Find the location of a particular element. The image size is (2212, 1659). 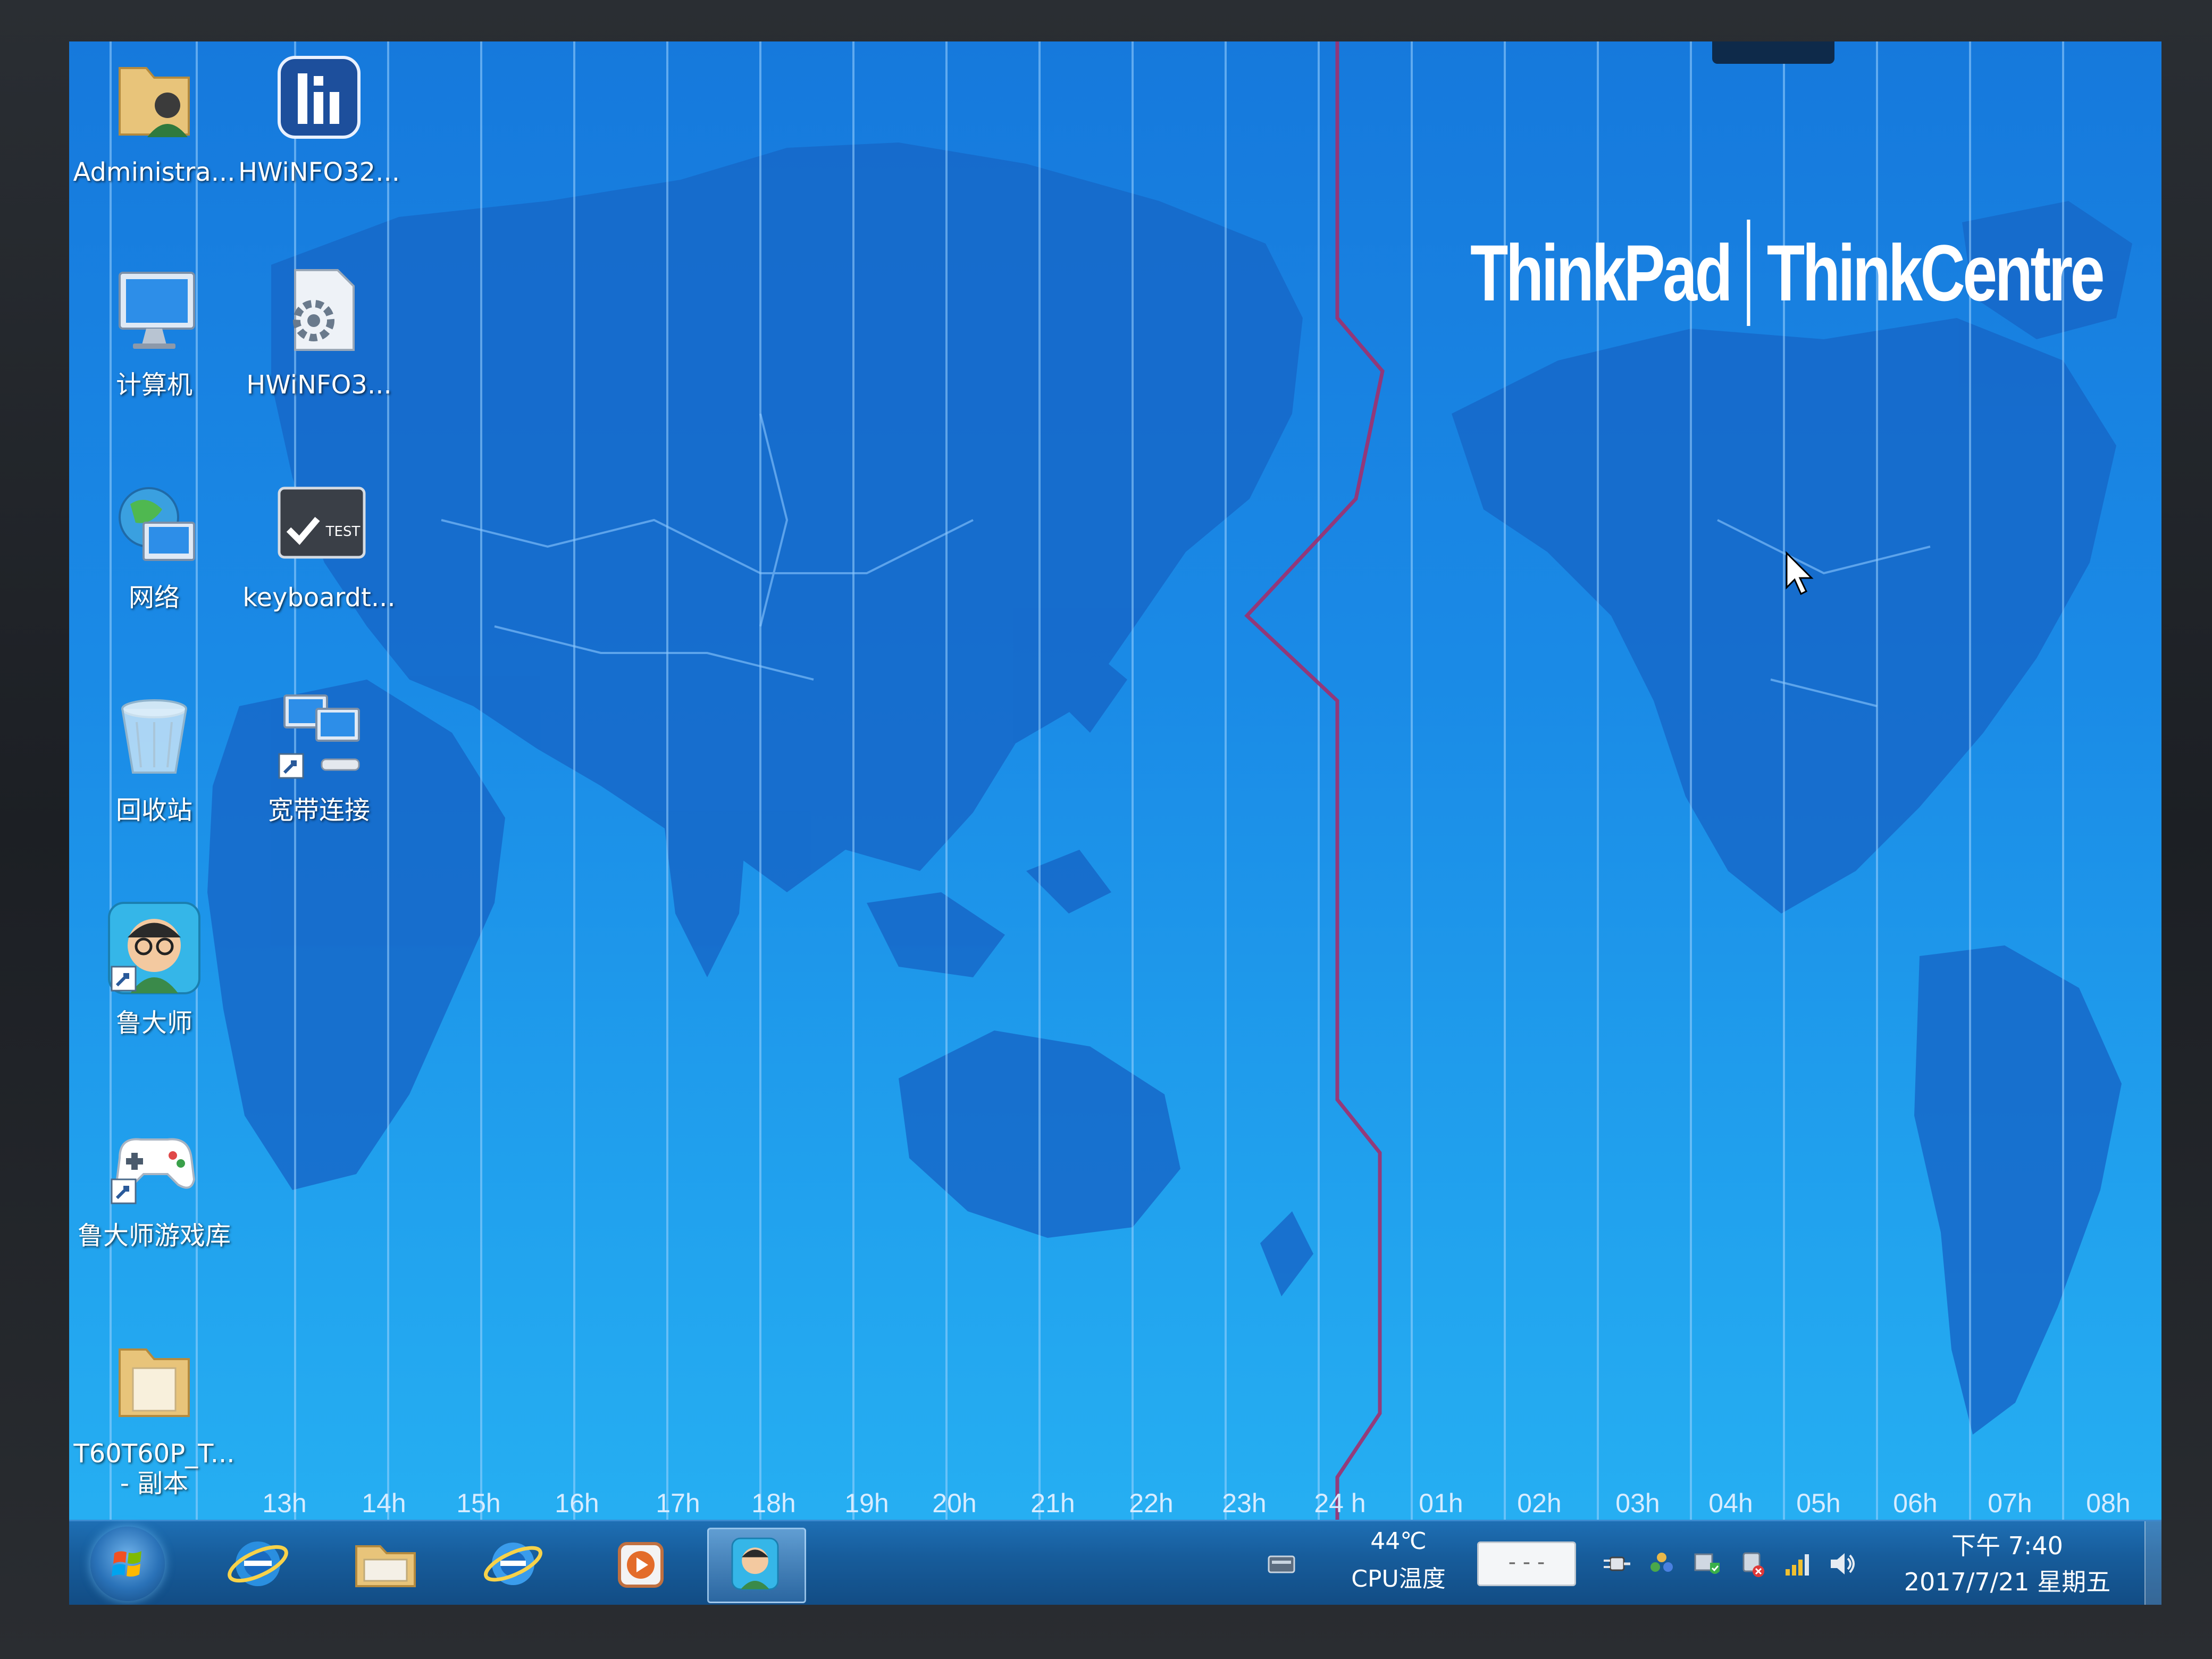

clock-date: 2017/7/21 星期五 is located at coordinates (2007, 1580).